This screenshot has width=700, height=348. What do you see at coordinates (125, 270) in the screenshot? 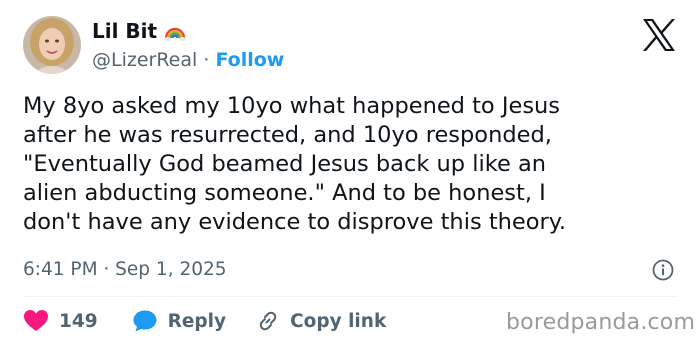
I see `tweet-timestamp: 6:41 PM · Sep 1, 2025` at bounding box center [125, 270].